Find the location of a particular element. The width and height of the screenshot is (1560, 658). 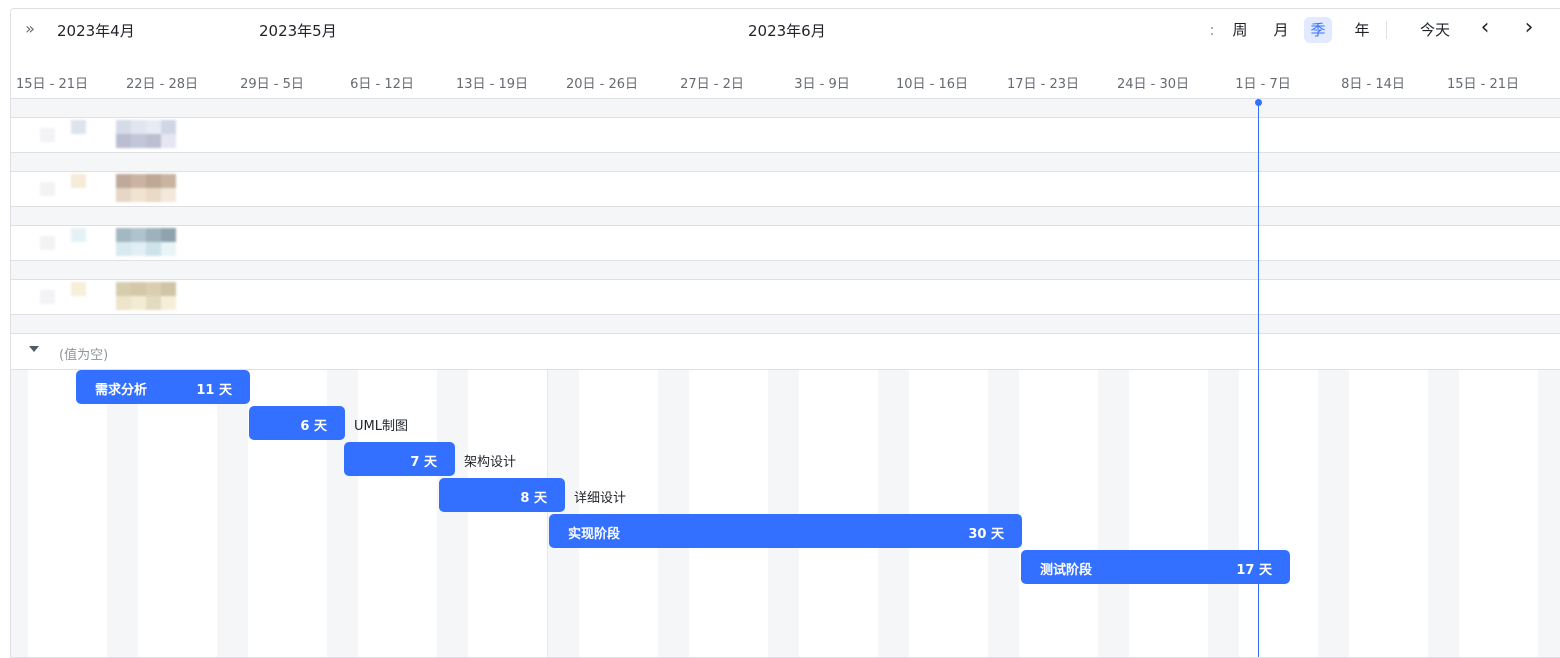

task-name: 架构设计 is located at coordinates (490, 462).